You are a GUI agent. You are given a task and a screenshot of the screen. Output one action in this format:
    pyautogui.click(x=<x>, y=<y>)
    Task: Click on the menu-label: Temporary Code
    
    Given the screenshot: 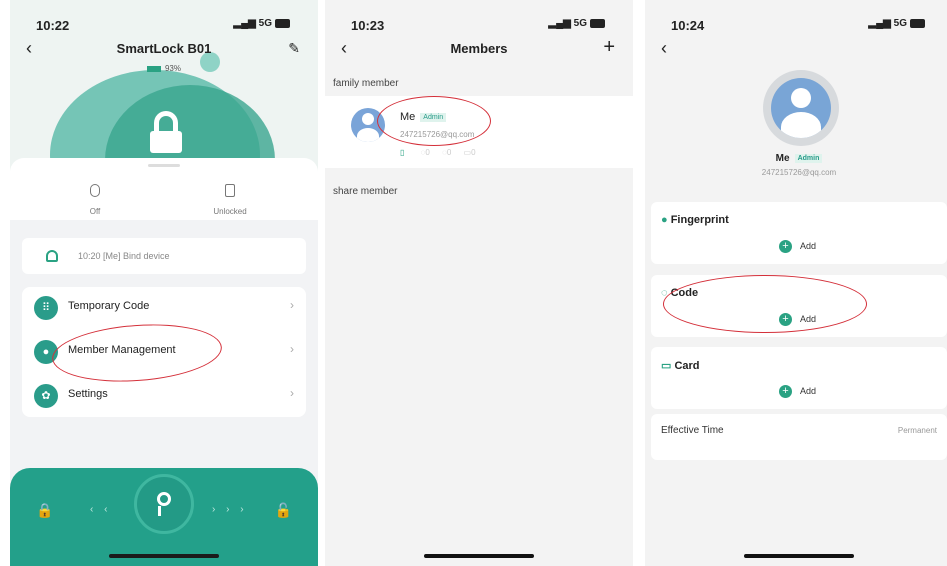 What is the action you would take?
    pyautogui.click(x=109, y=306)
    